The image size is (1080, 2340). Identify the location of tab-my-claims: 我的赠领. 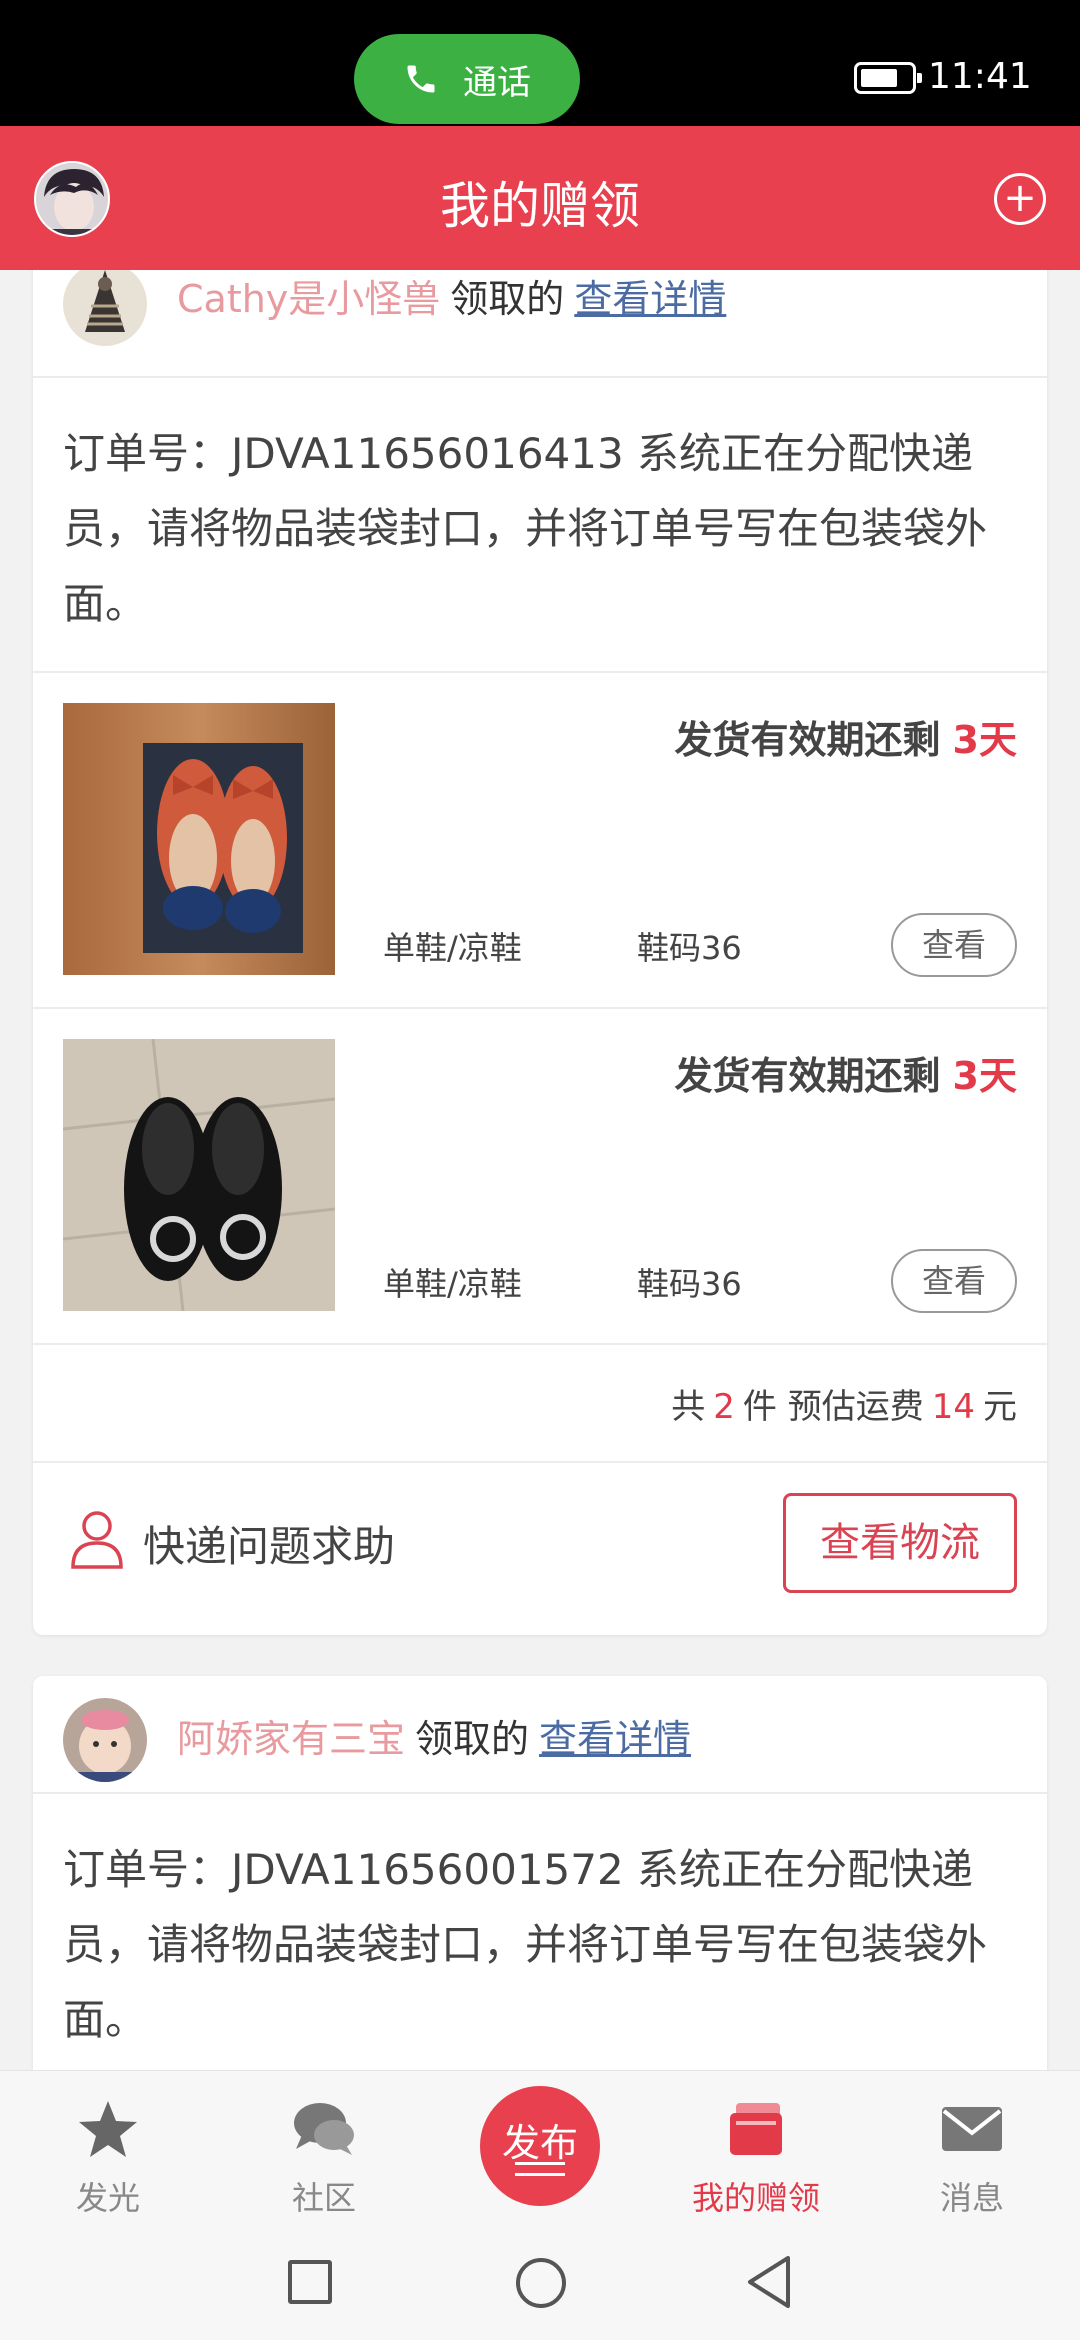
(756, 2148).